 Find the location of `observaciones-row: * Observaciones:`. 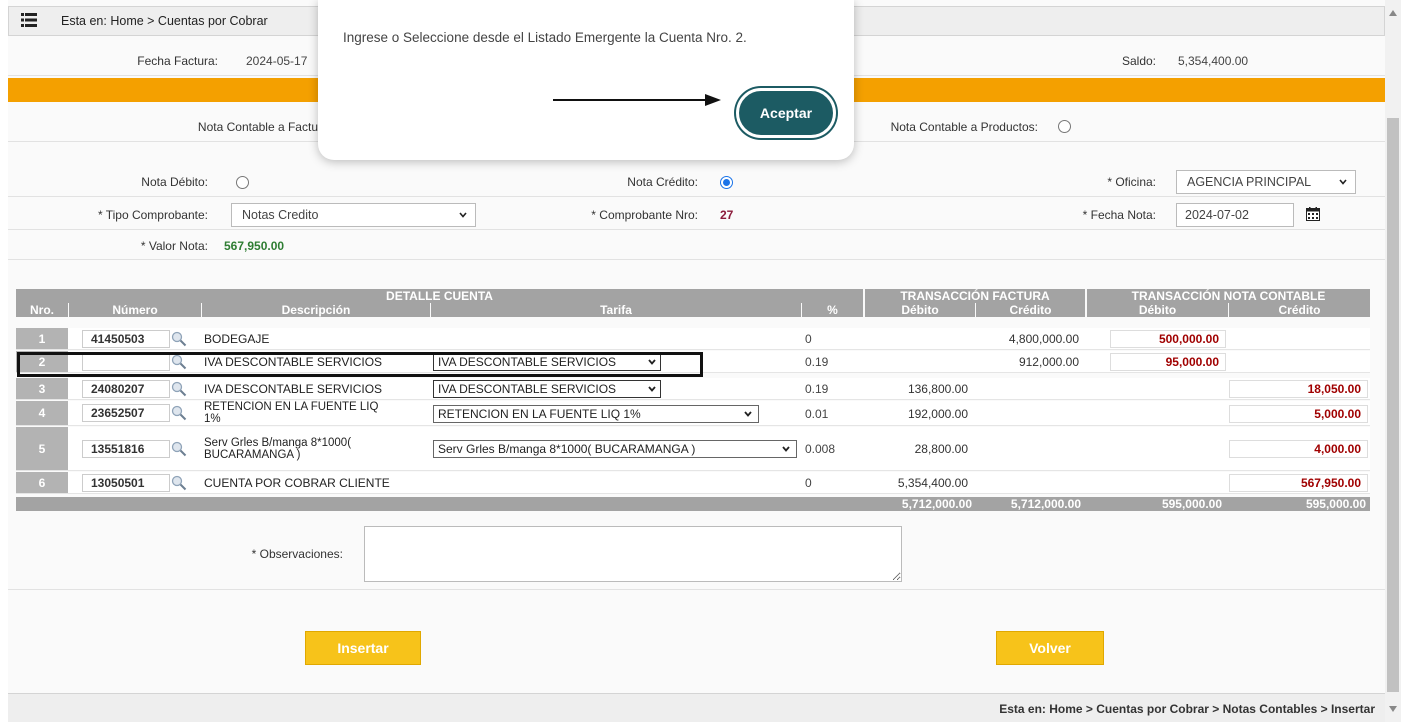

observaciones-row: * Observaciones: is located at coordinates (696, 554).